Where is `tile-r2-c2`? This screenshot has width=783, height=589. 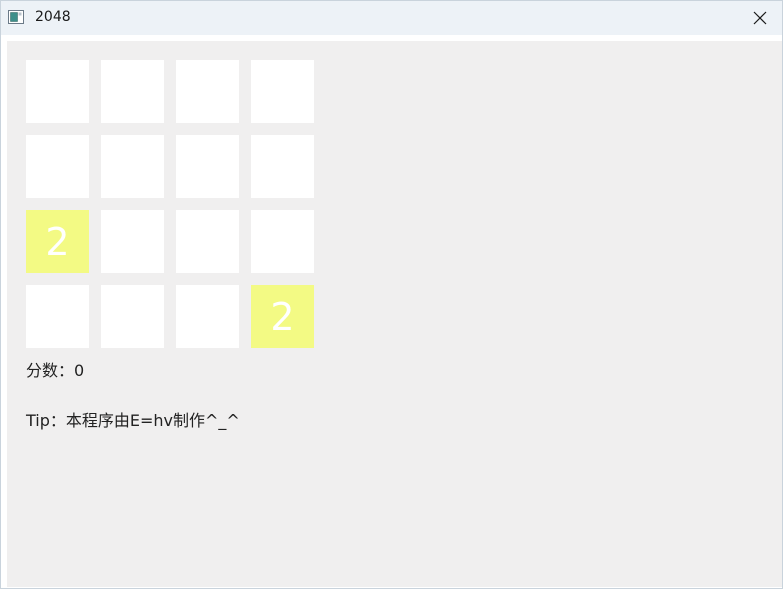
tile-r2-c2 is located at coordinates (207, 241).